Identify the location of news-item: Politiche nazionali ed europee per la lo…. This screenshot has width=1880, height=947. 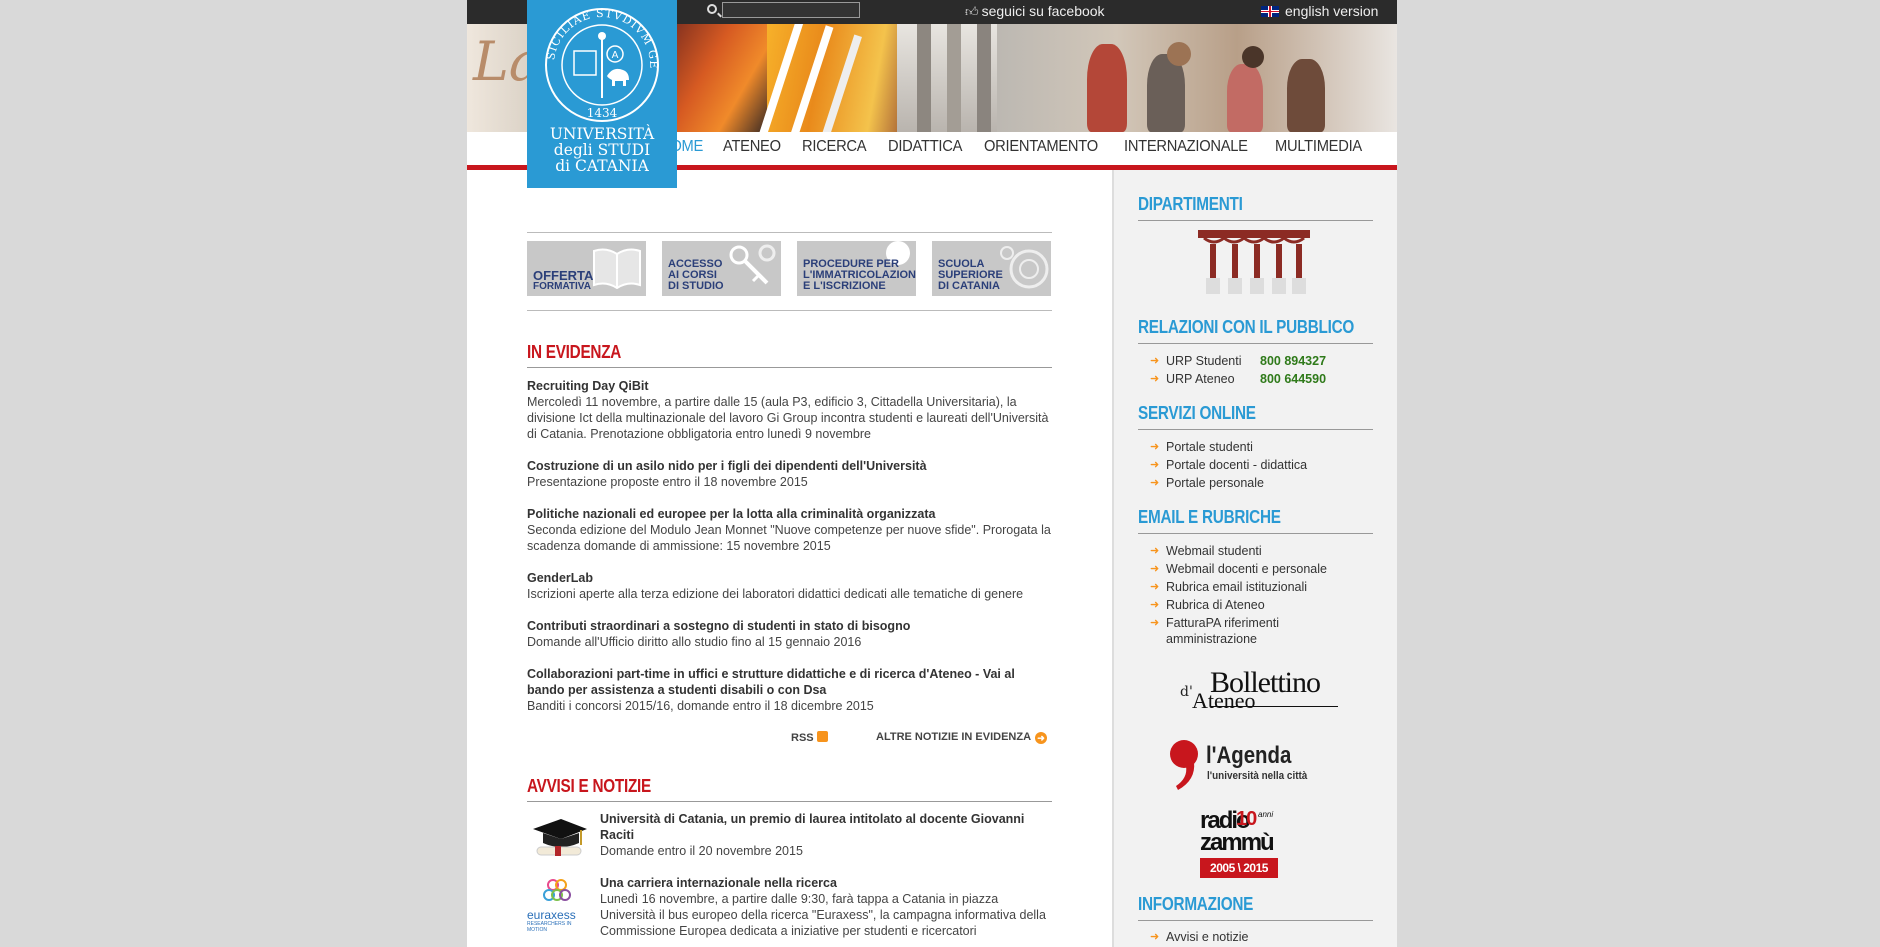
(789, 530).